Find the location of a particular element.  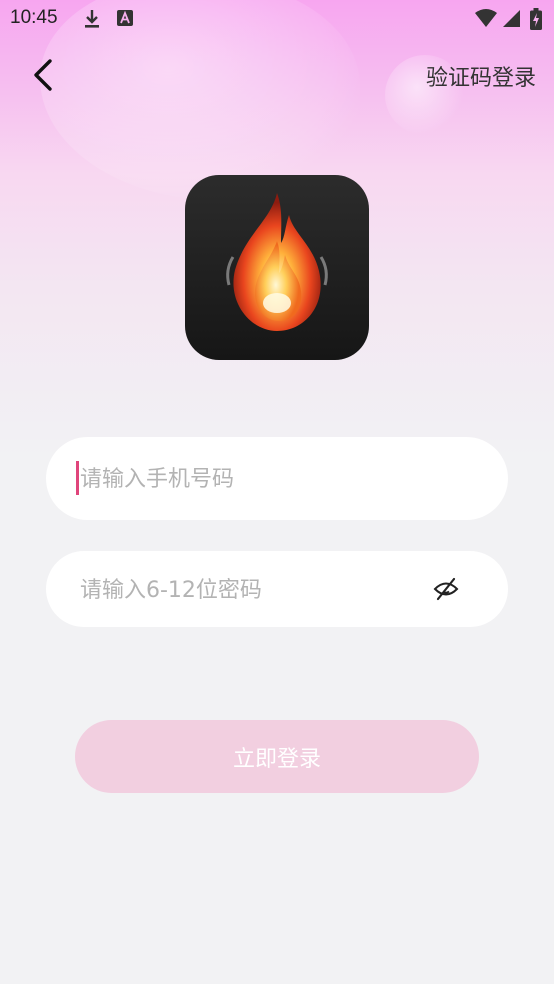

signal-icon is located at coordinates (511, 18).